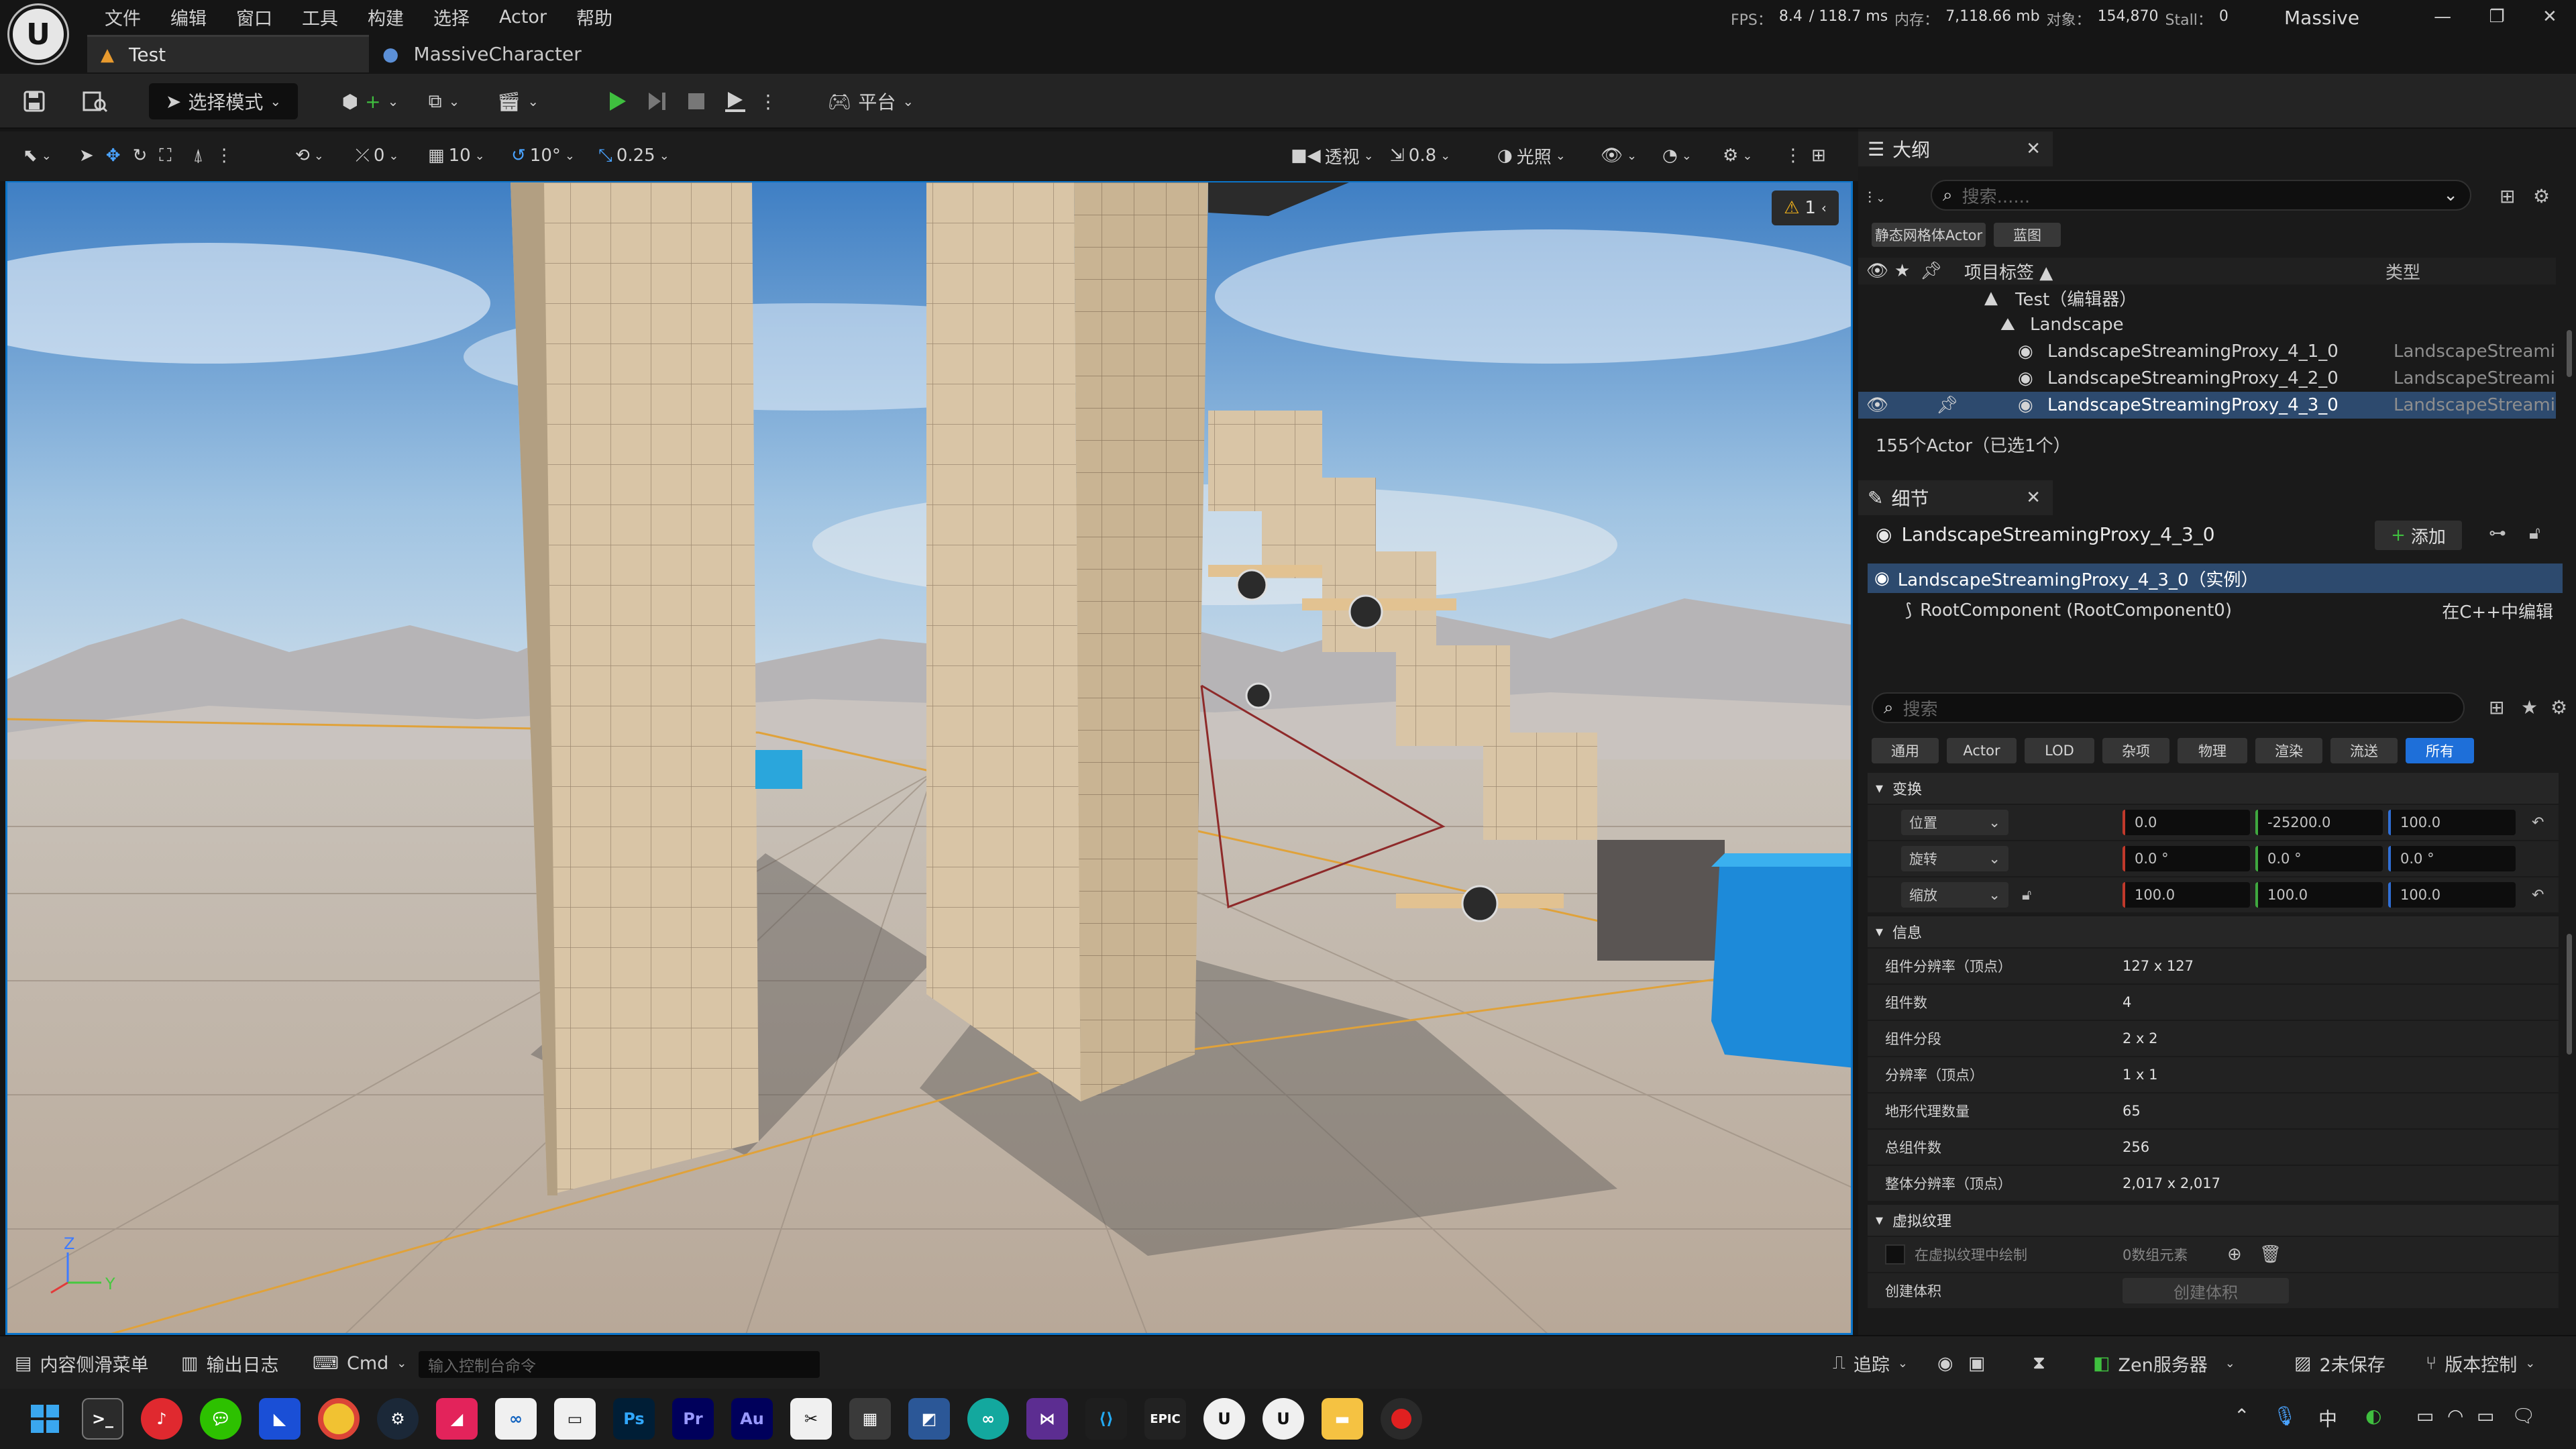  What do you see at coordinates (1818, 155) in the screenshot?
I see `viewport-layout-icon: ⊞` at bounding box center [1818, 155].